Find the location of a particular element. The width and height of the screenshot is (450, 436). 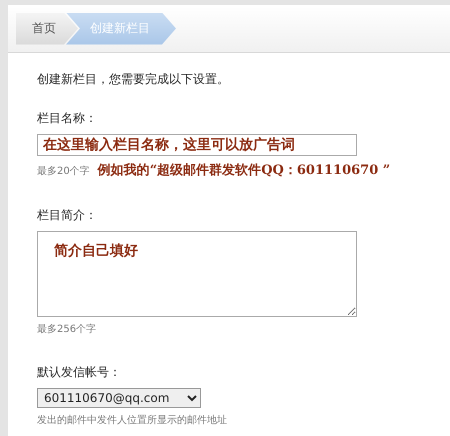

field-label: 栏目简介： is located at coordinates (67, 215).